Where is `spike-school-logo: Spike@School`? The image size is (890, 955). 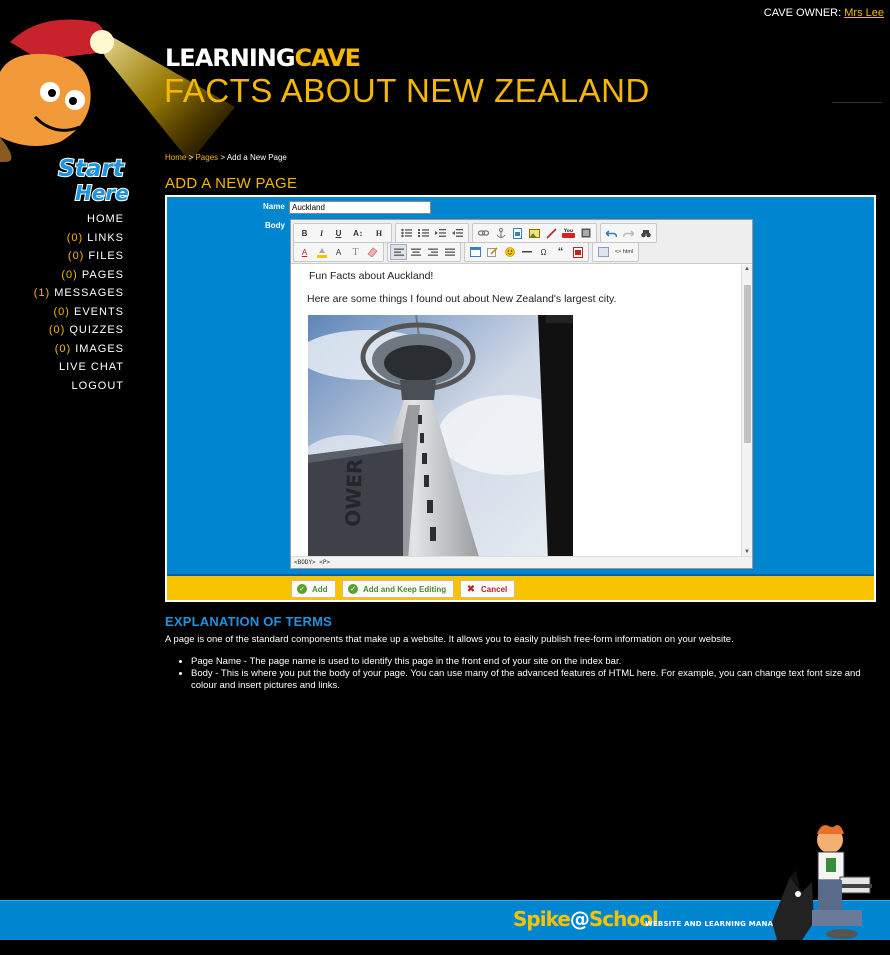
spike-school-logo: Spike@School is located at coordinates (586, 919).